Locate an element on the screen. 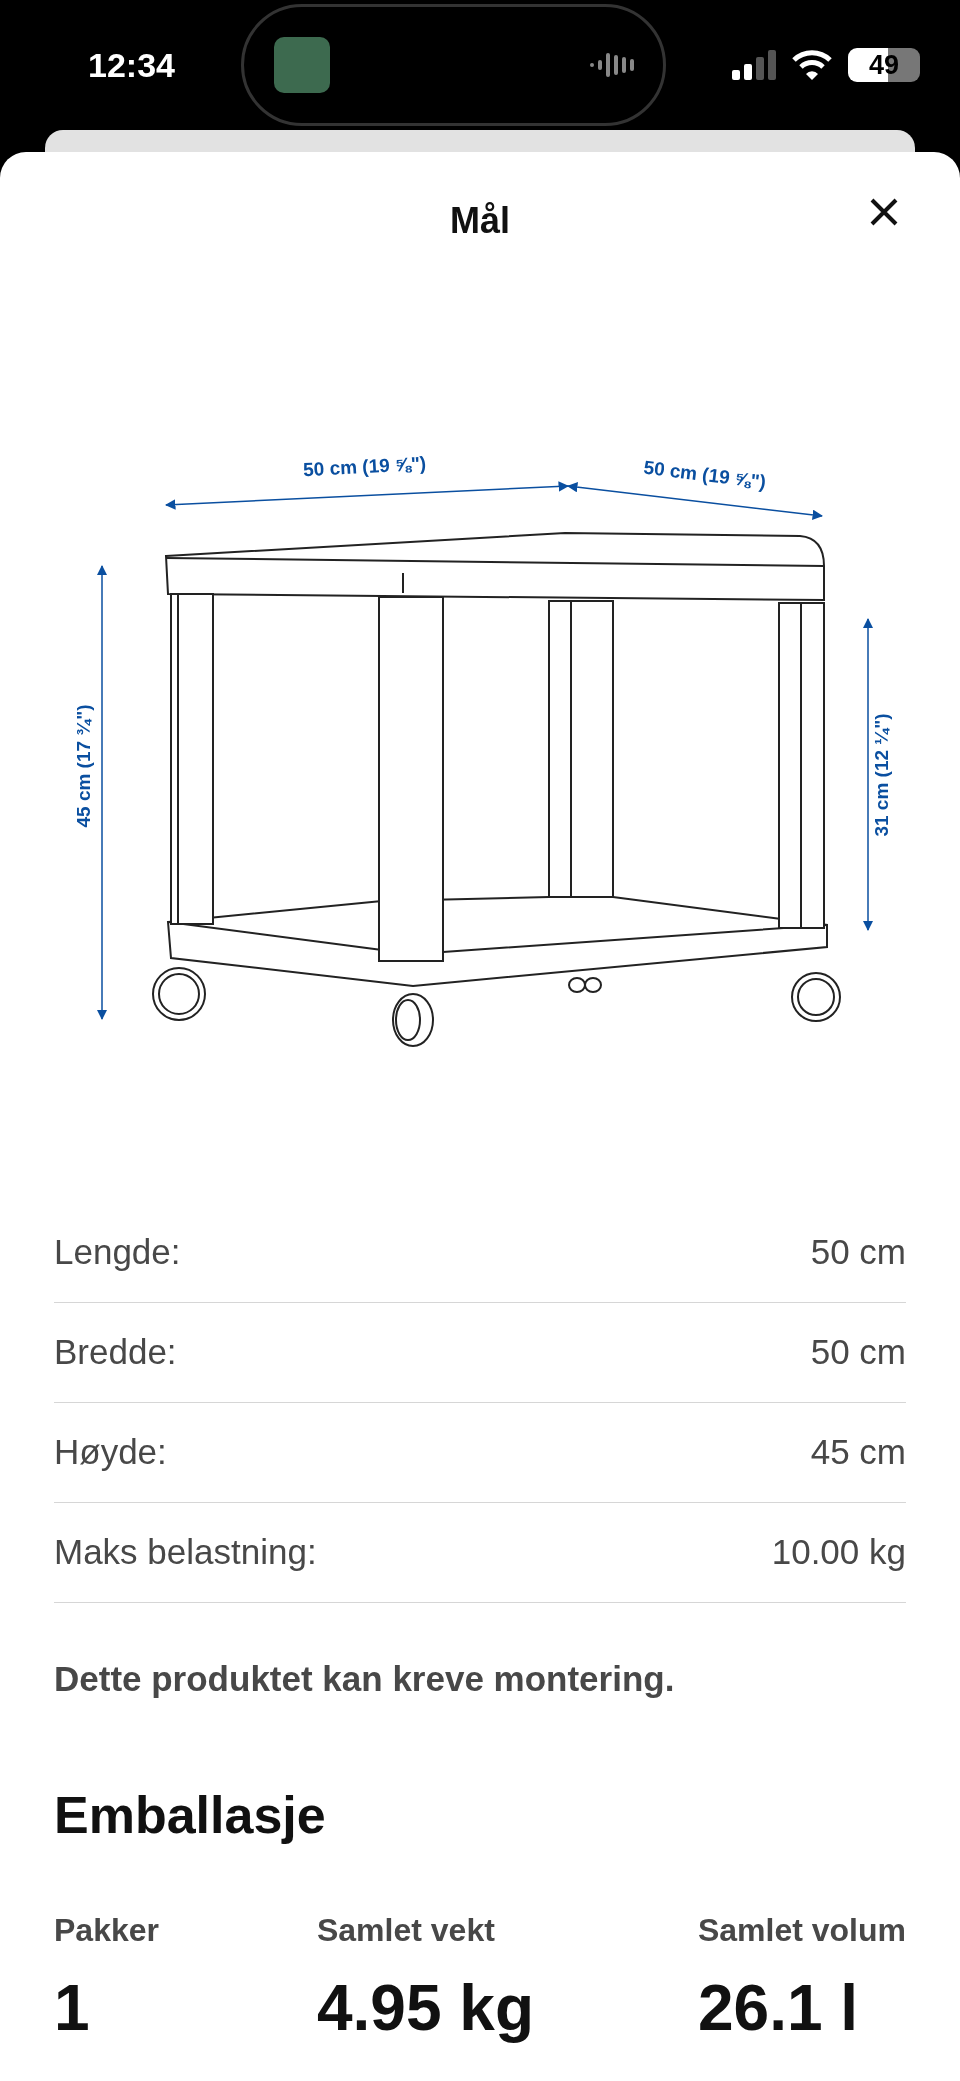 The image size is (960, 2081). section-heading: Emballasje is located at coordinates (190, 1815).